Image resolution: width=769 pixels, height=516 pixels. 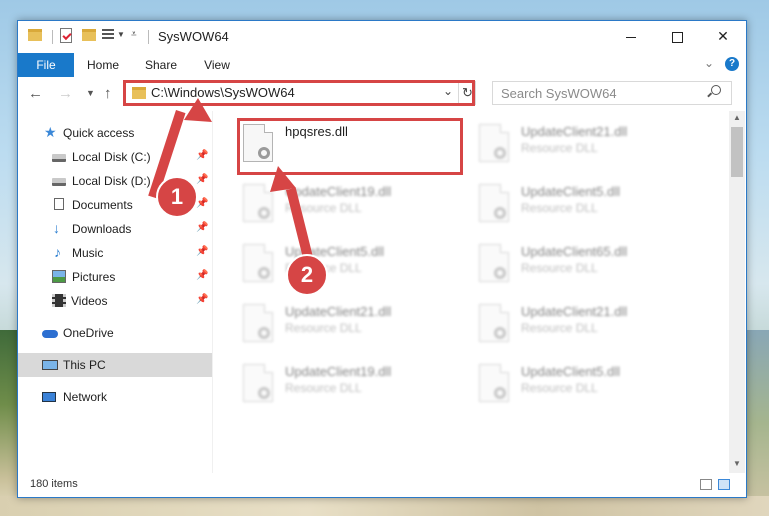 I want to click on window-title: SysWOW64, so click(x=193, y=36).